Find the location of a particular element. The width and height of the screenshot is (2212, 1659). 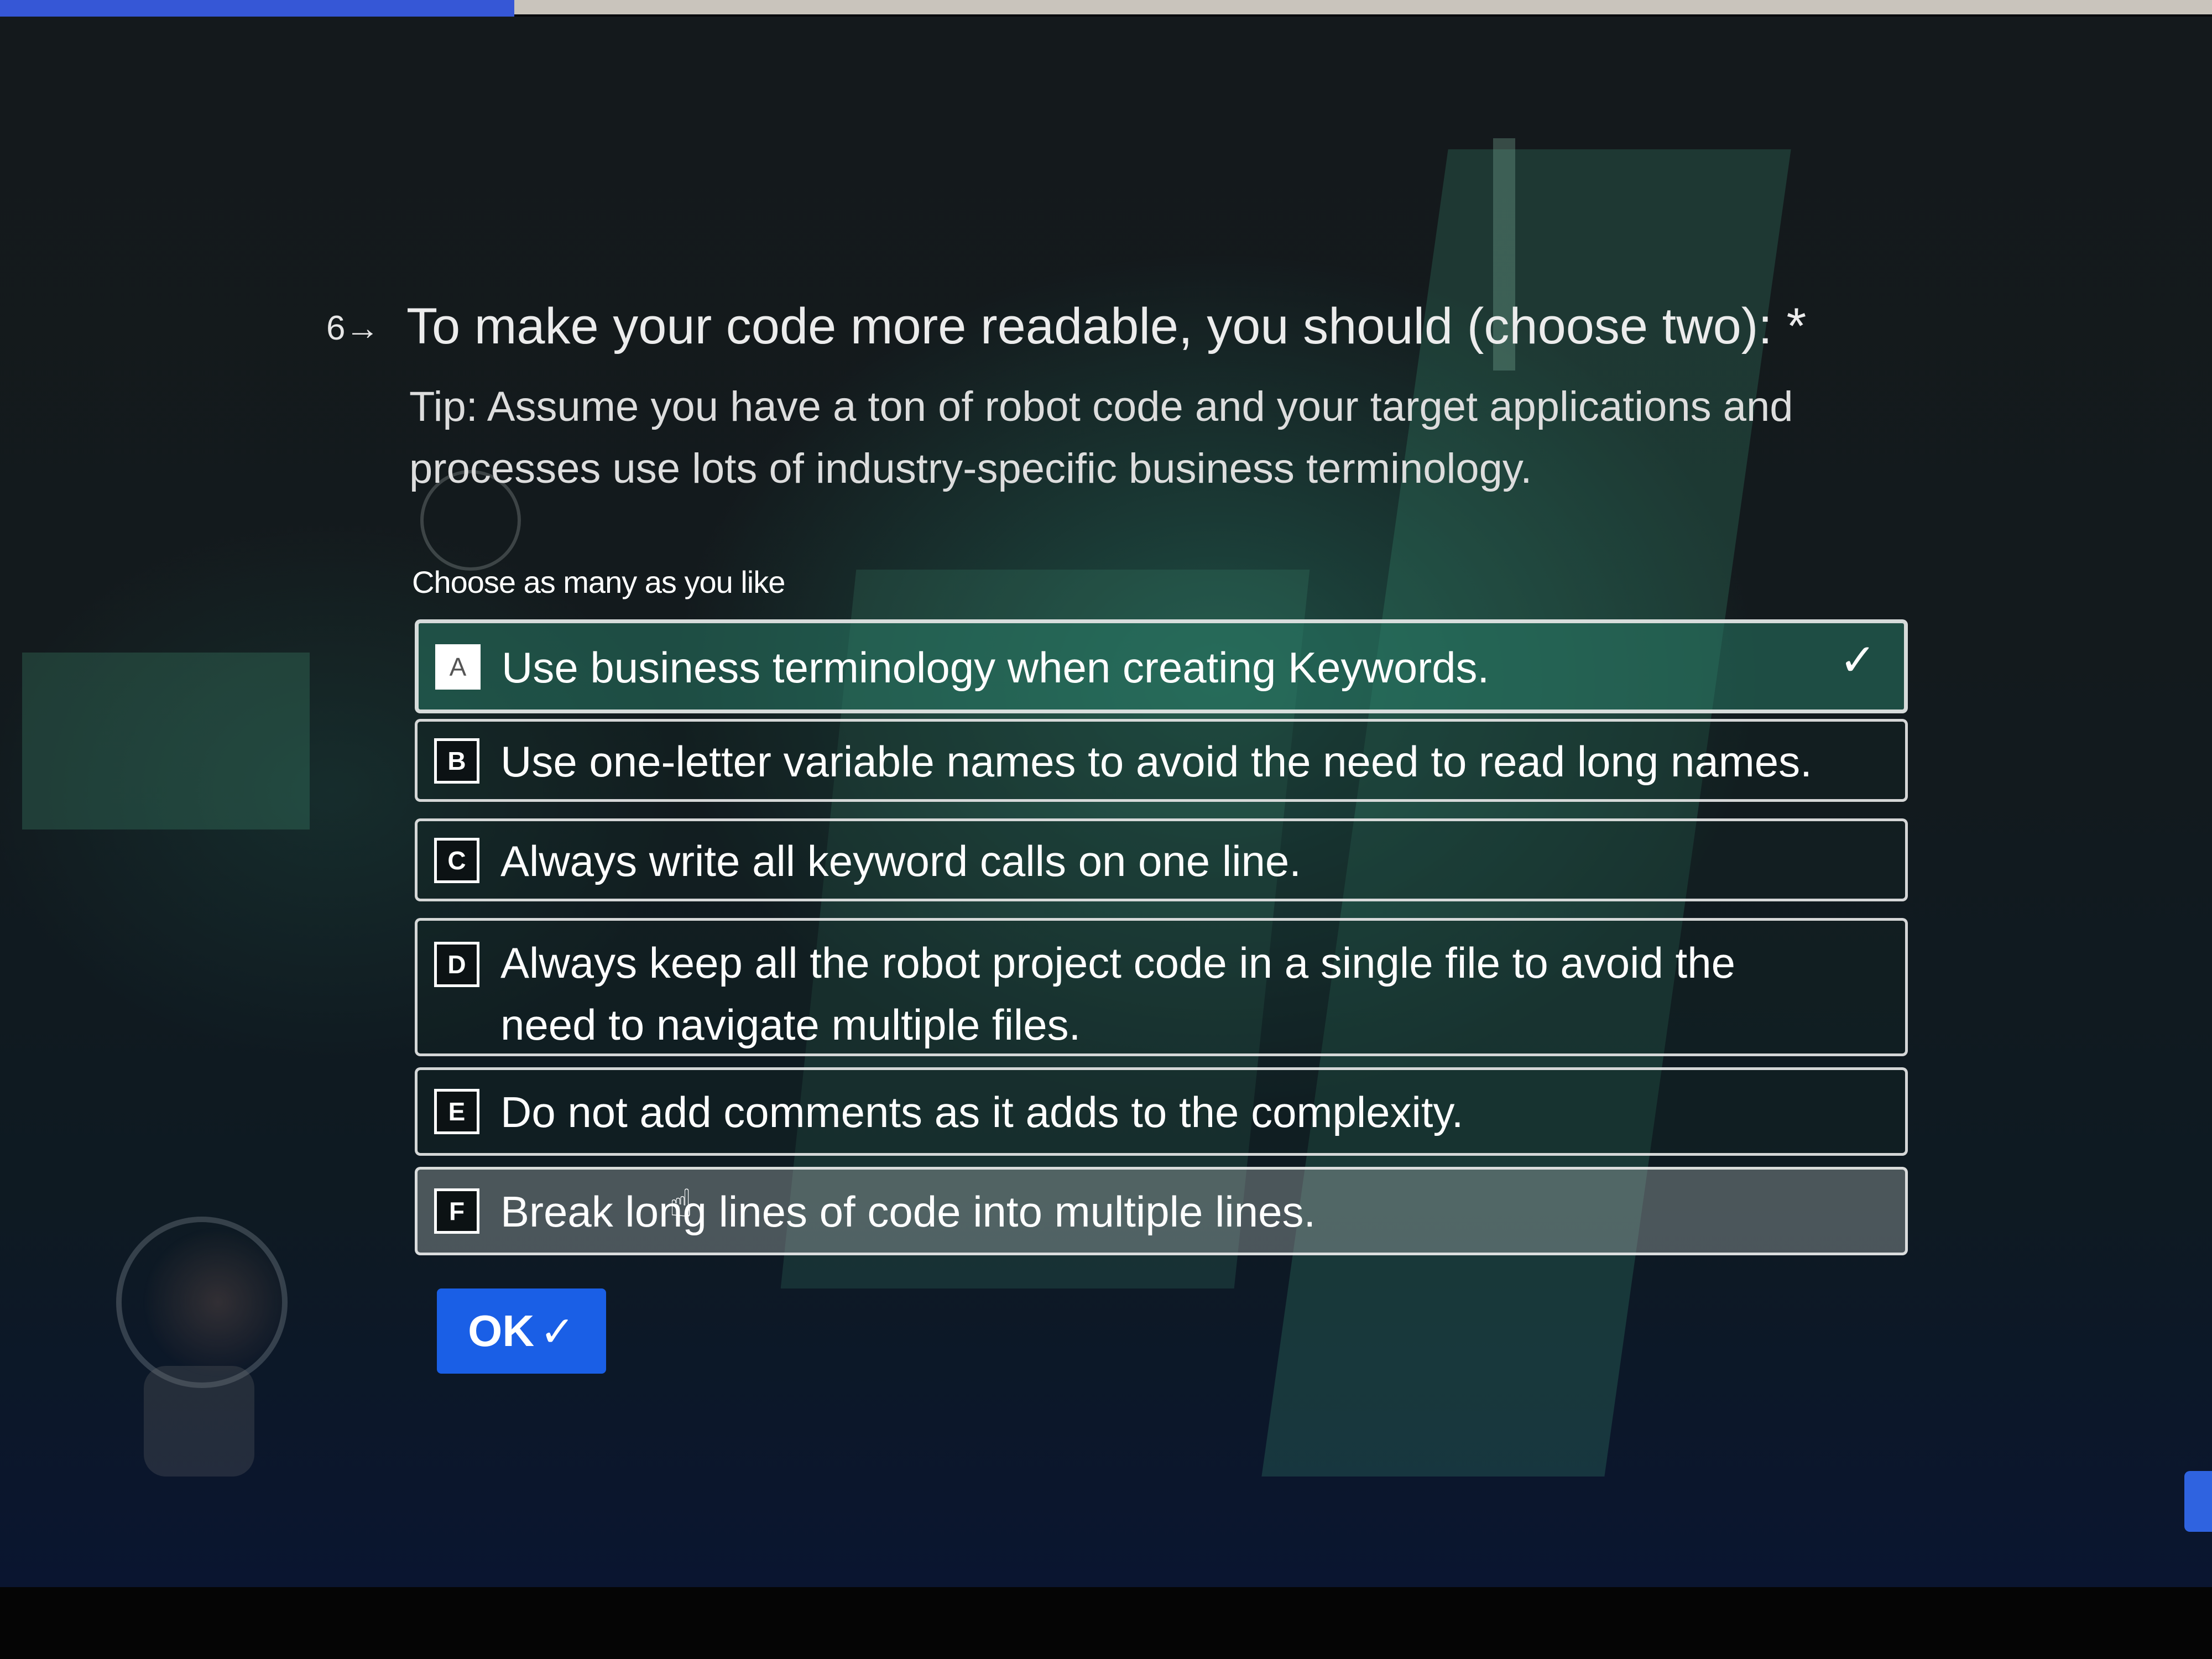

ok-button: OK ✓ is located at coordinates (522, 1331).